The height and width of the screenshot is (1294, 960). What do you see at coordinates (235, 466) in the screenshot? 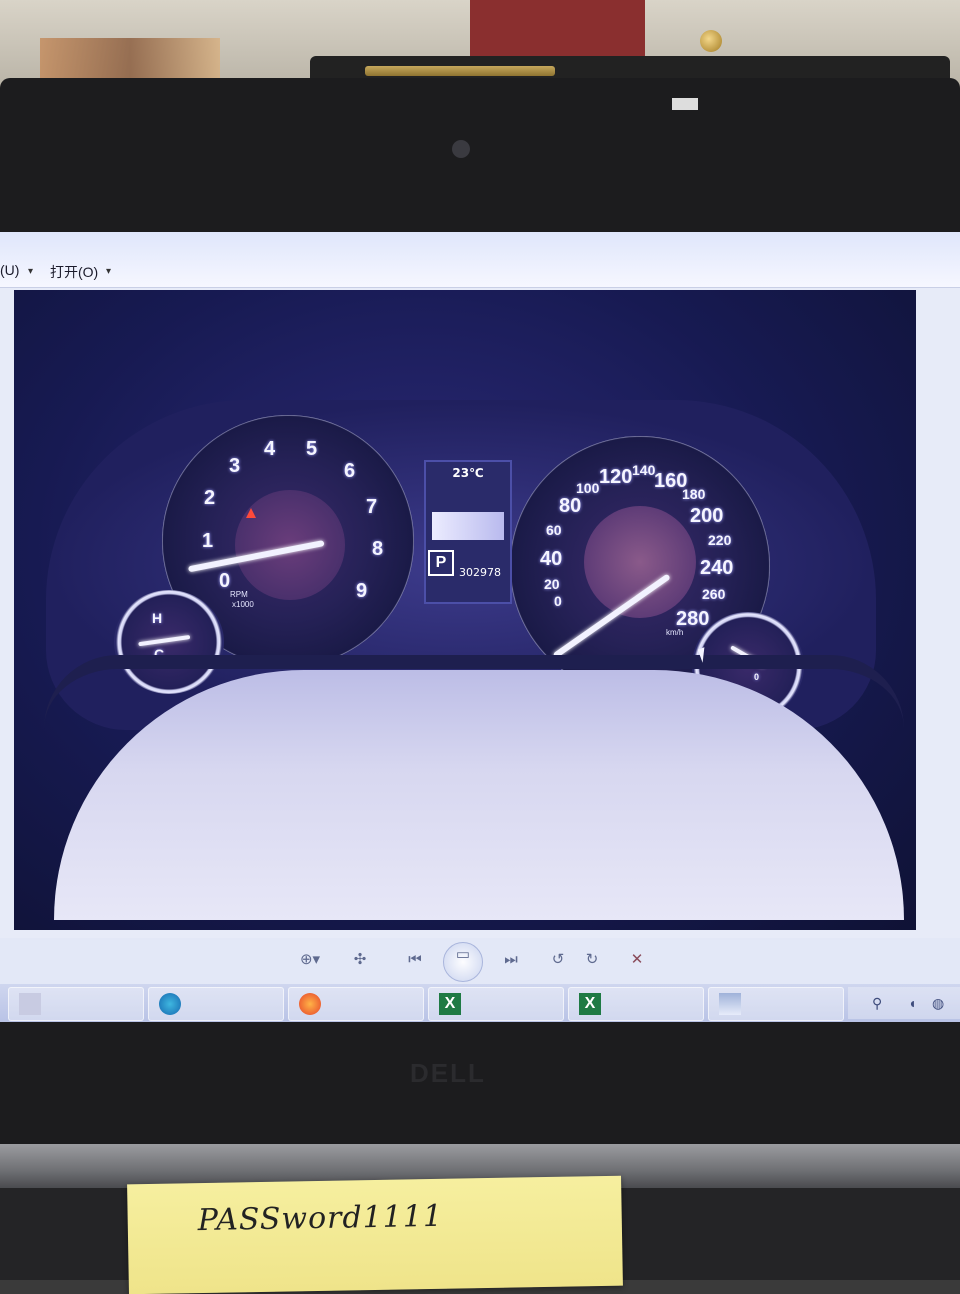
I see `tach-number: 3` at bounding box center [235, 466].